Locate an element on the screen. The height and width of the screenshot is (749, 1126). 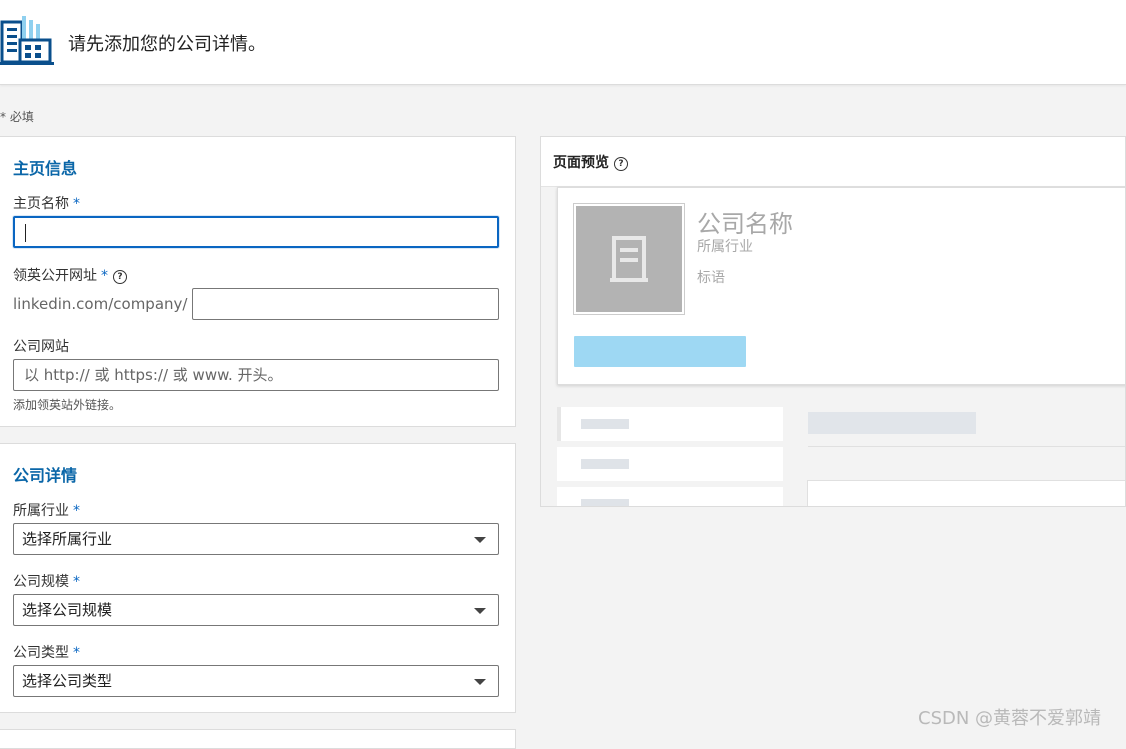
size-label: 公司规模 * is located at coordinates (46, 581).